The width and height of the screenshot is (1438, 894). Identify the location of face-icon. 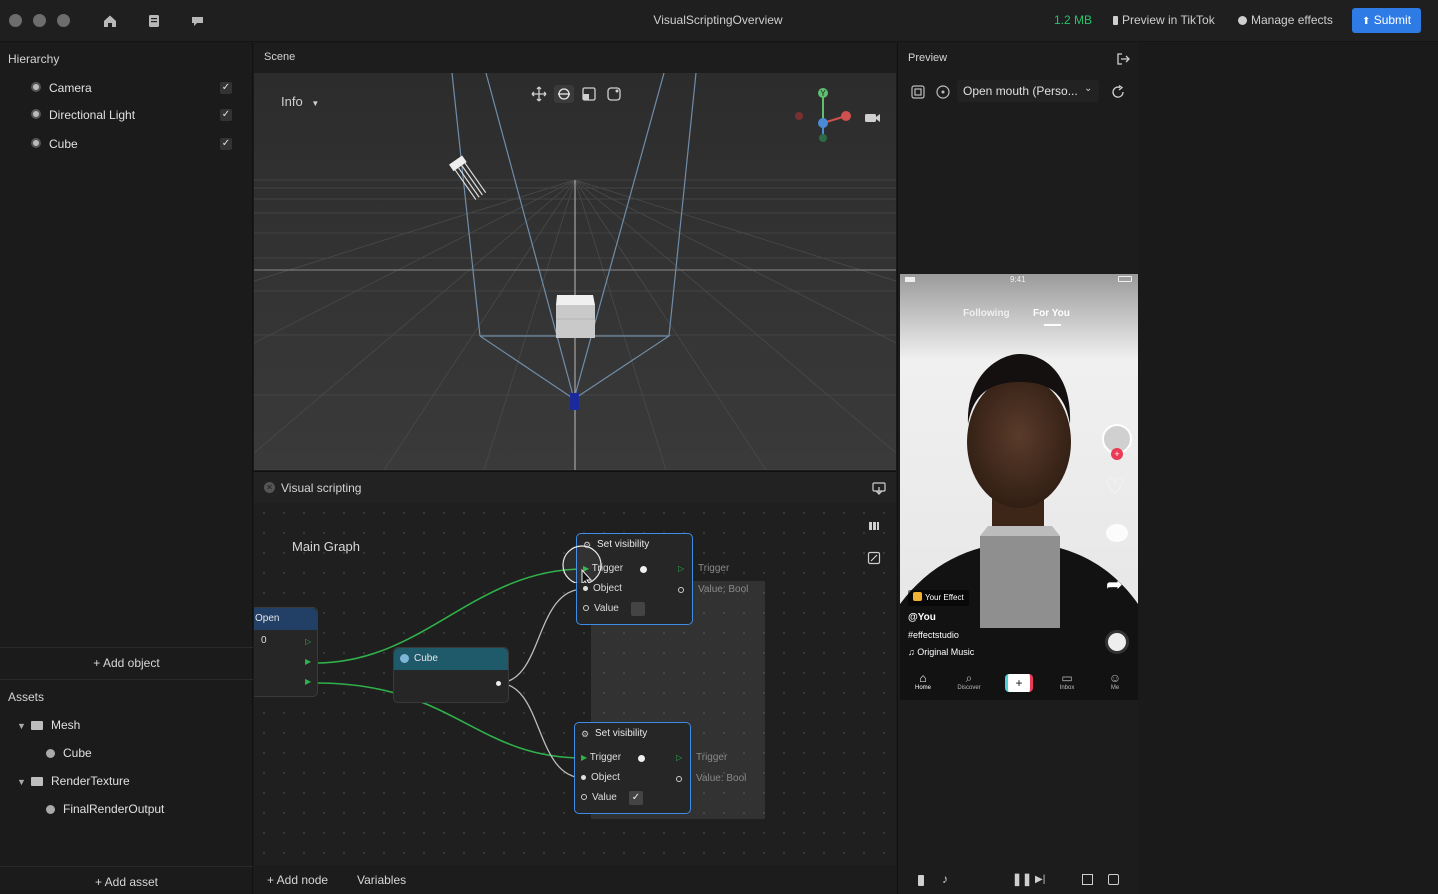
(943, 92).